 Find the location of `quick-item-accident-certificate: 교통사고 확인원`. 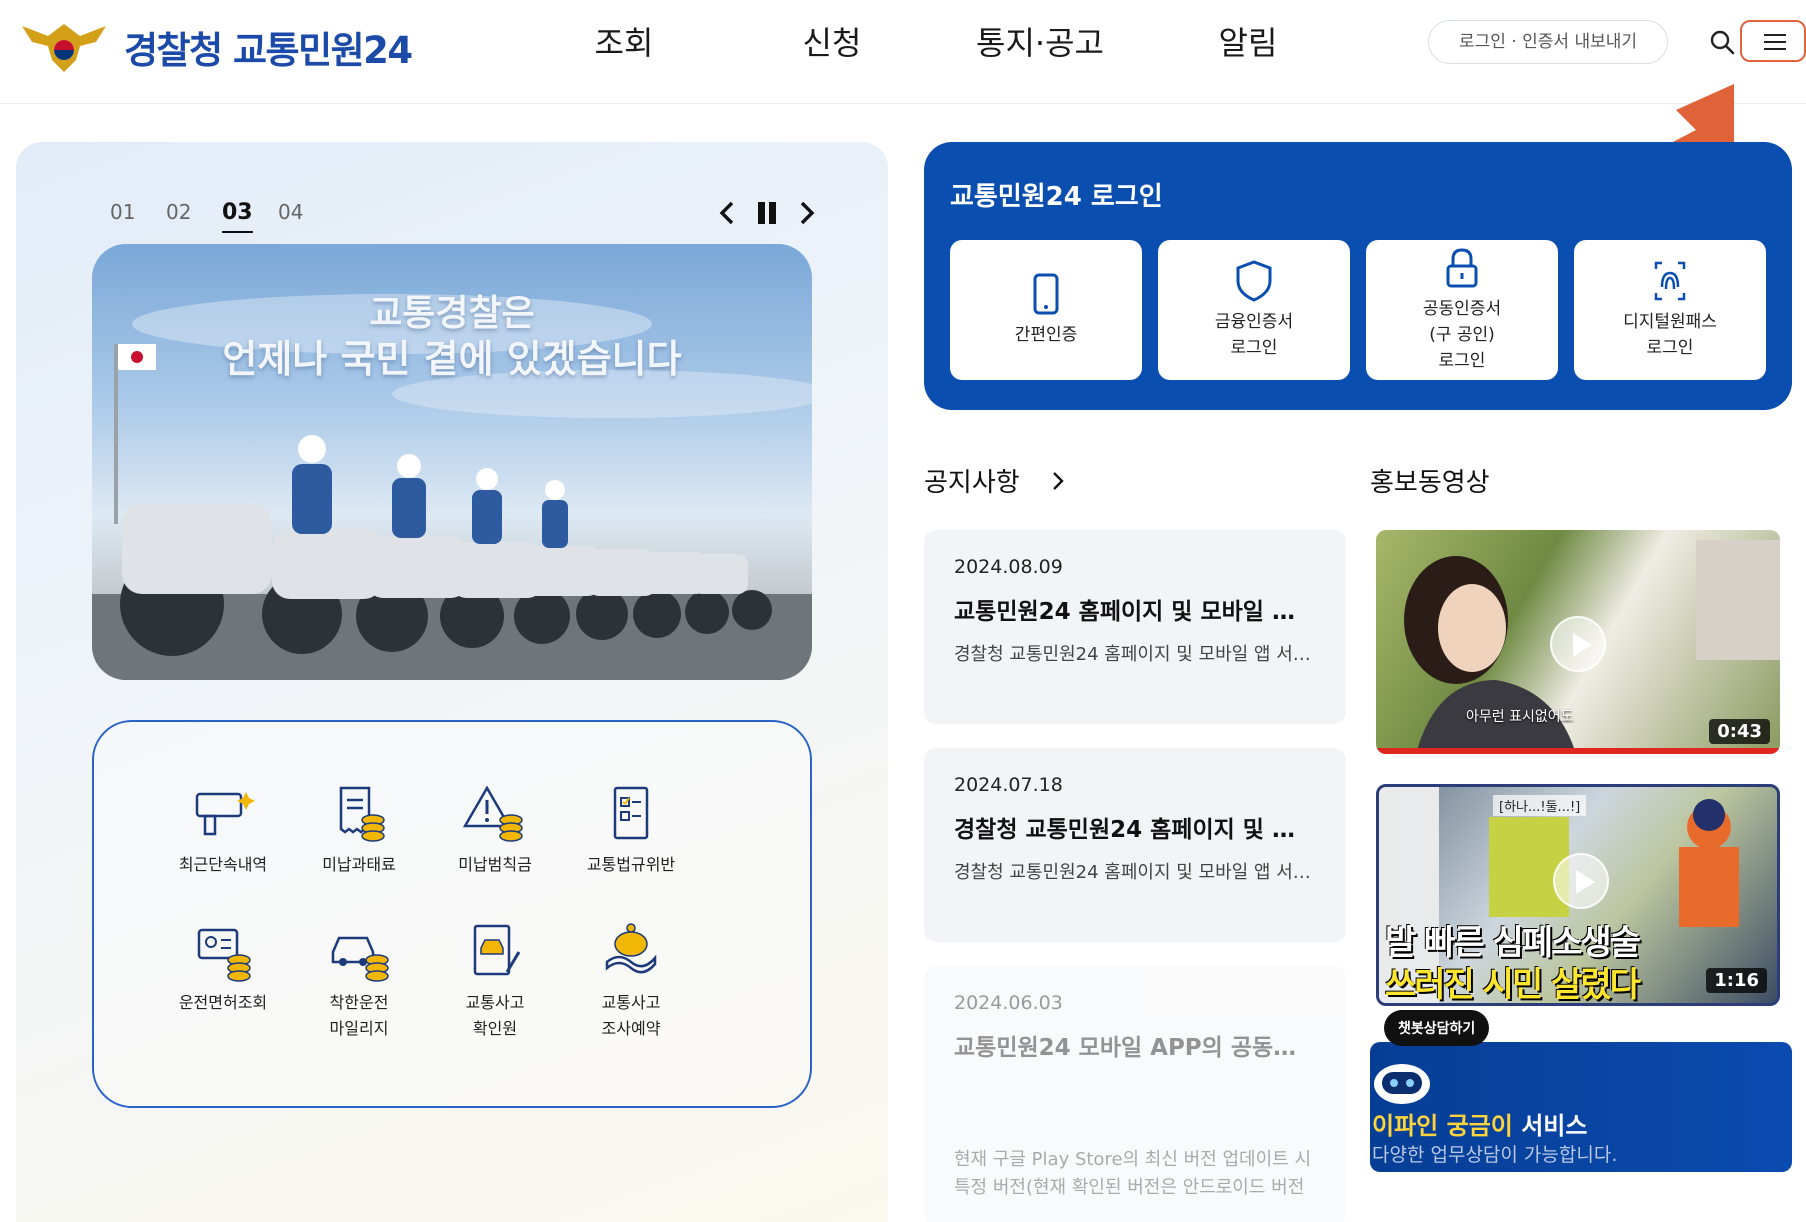

quick-item-accident-certificate: 교통사고 확인원 is located at coordinates (495, 982).